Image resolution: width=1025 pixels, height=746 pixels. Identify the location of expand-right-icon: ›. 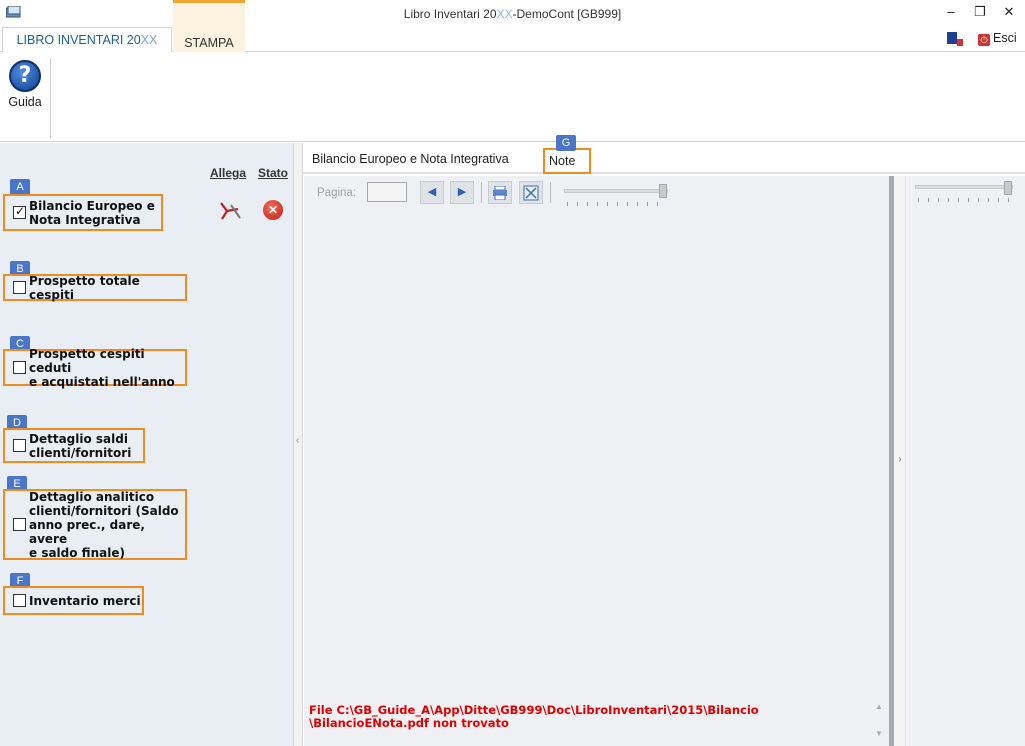
(900, 460).